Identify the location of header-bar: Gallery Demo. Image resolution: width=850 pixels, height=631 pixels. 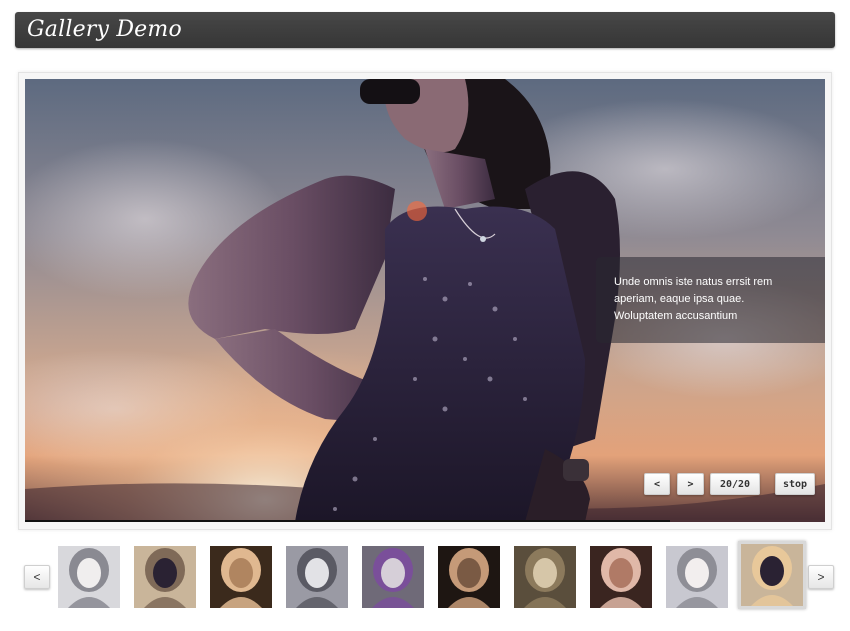
(425, 30).